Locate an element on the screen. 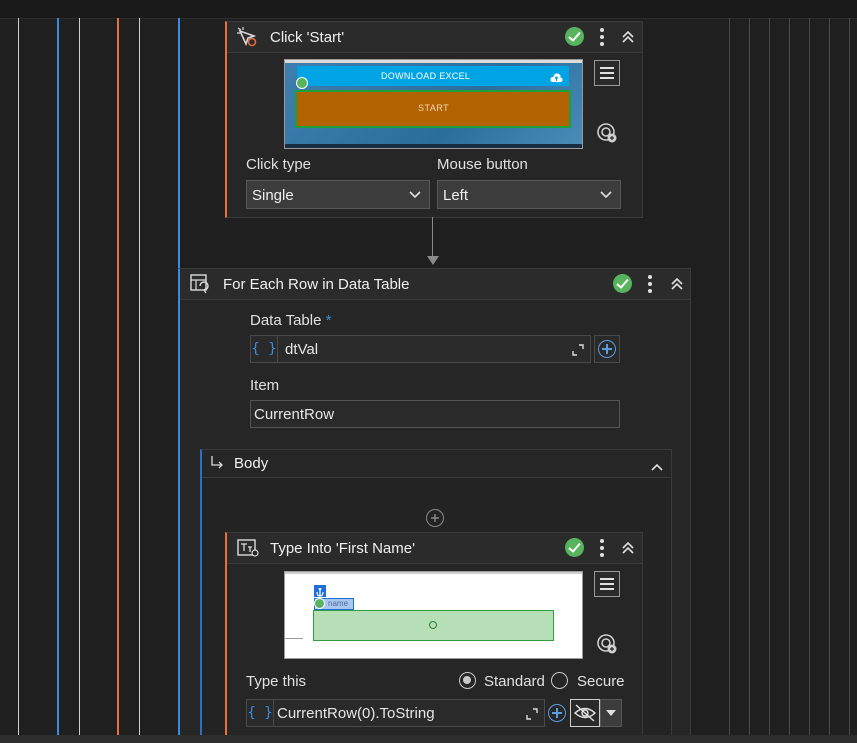 This screenshot has height=743, width=857. click-type-select: Single is located at coordinates (338, 194).